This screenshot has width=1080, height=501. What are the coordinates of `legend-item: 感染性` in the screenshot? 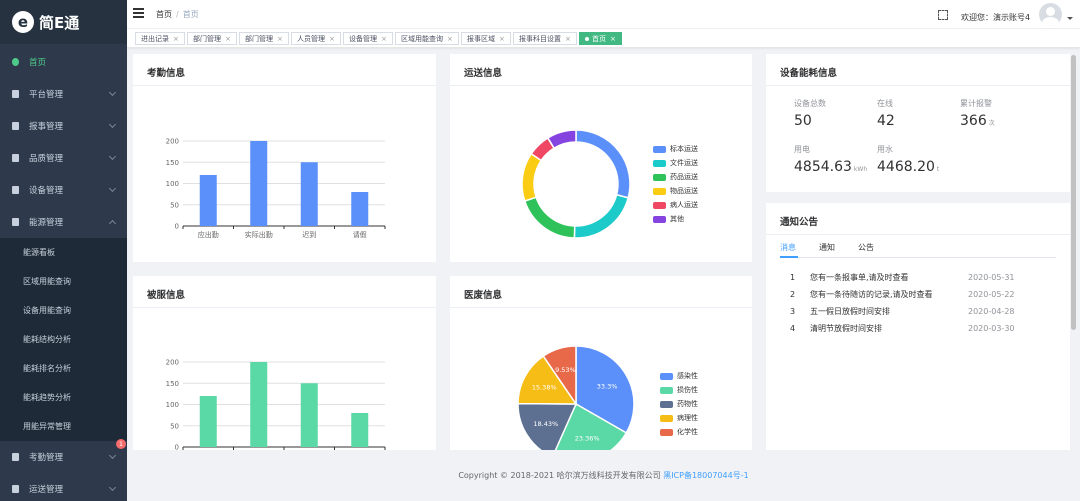 It's located at (679, 376).